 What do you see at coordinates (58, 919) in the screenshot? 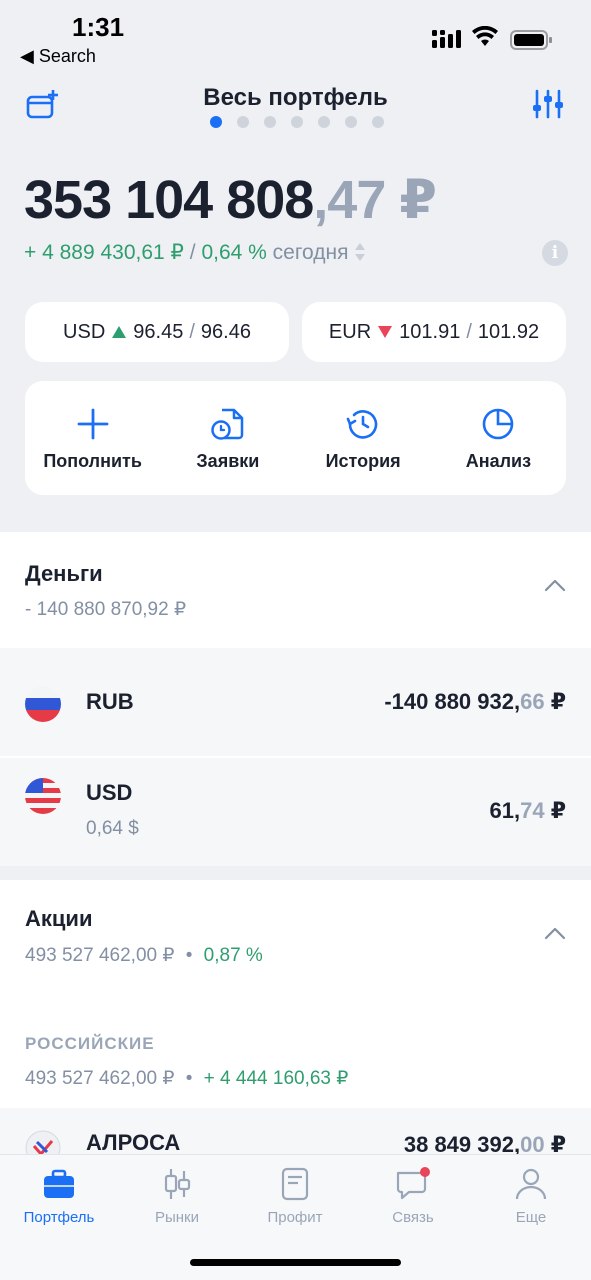
I see `stocks-section-title: Акции` at bounding box center [58, 919].